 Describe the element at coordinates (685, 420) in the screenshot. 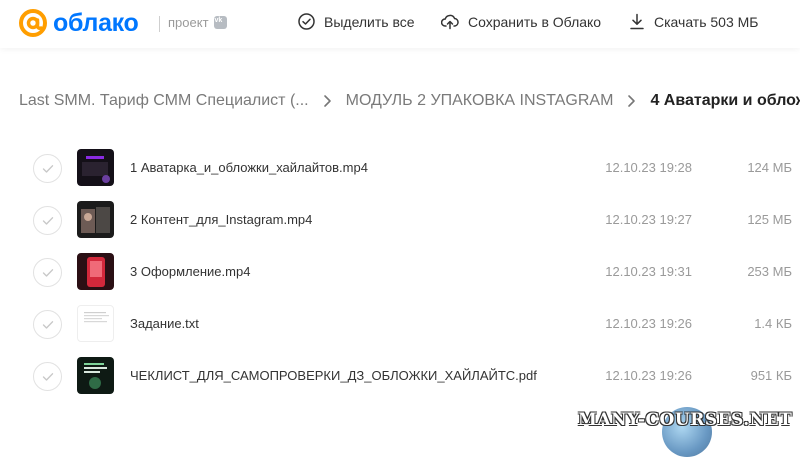

I see `watermark-text: MANY-COURSES.NET` at that location.